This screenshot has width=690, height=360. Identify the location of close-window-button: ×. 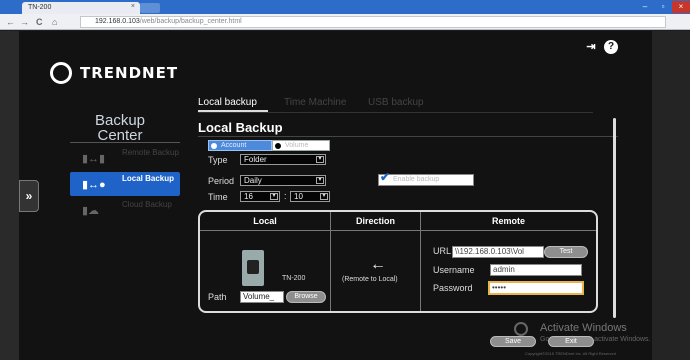
(681, 7).